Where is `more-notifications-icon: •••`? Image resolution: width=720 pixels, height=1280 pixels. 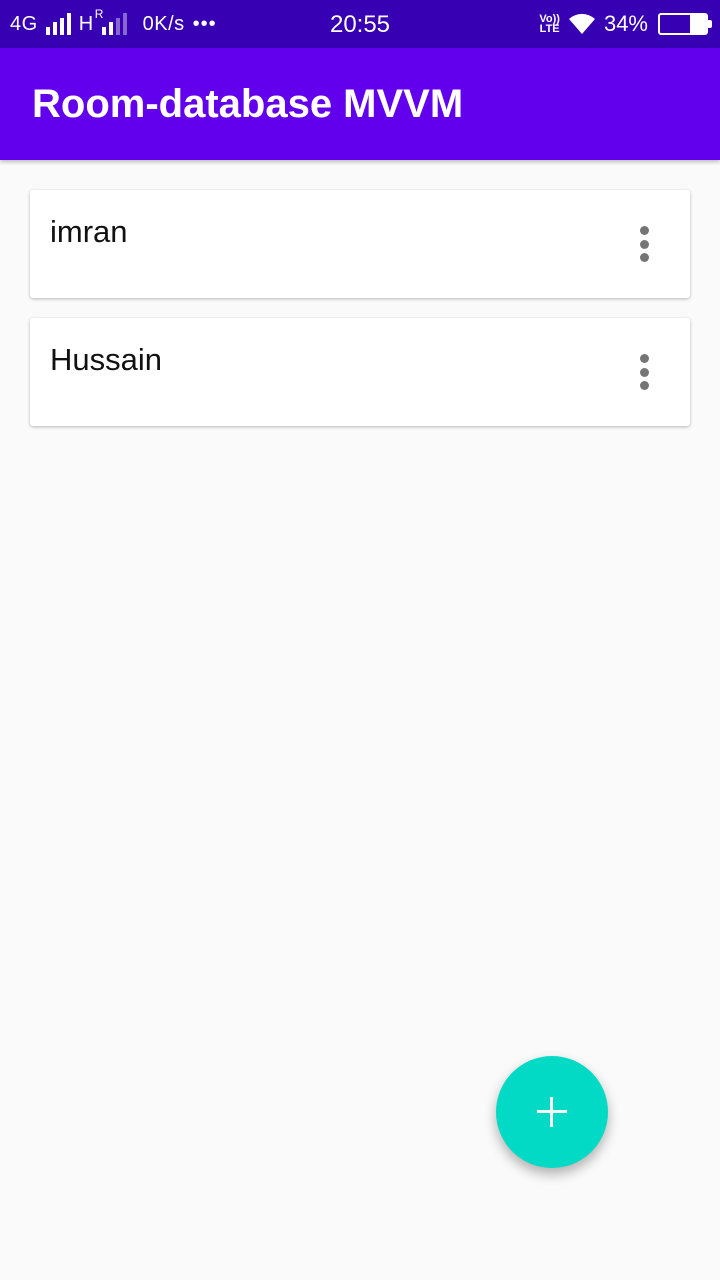 more-notifications-icon: ••• is located at coordinates (204, 23).